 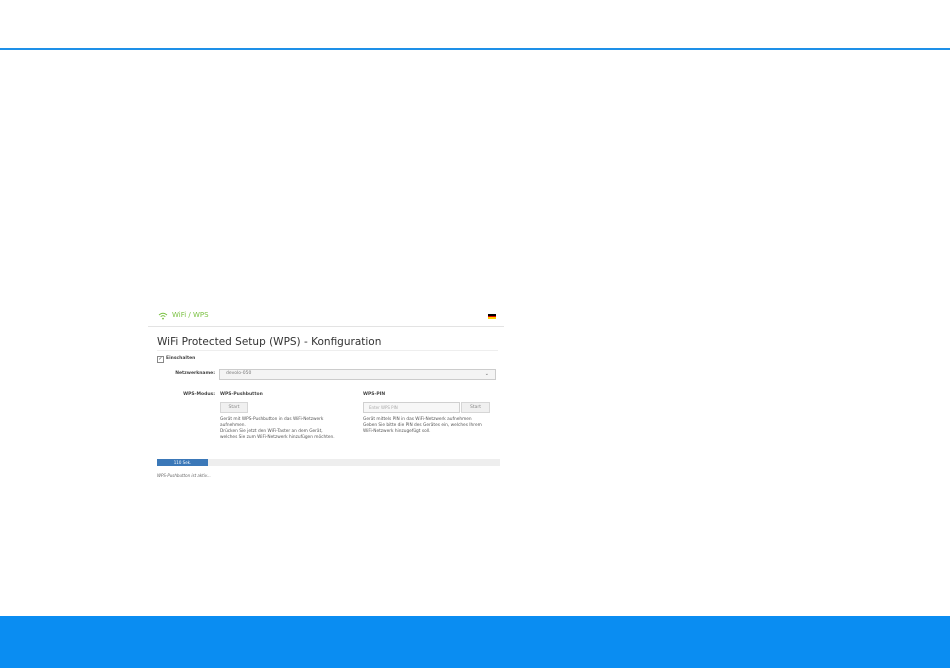 What do you see at coordinates (486, 374) in the screenshot?
I see `chevron-down-icon: ⌄` at bounding box center [486, 374].